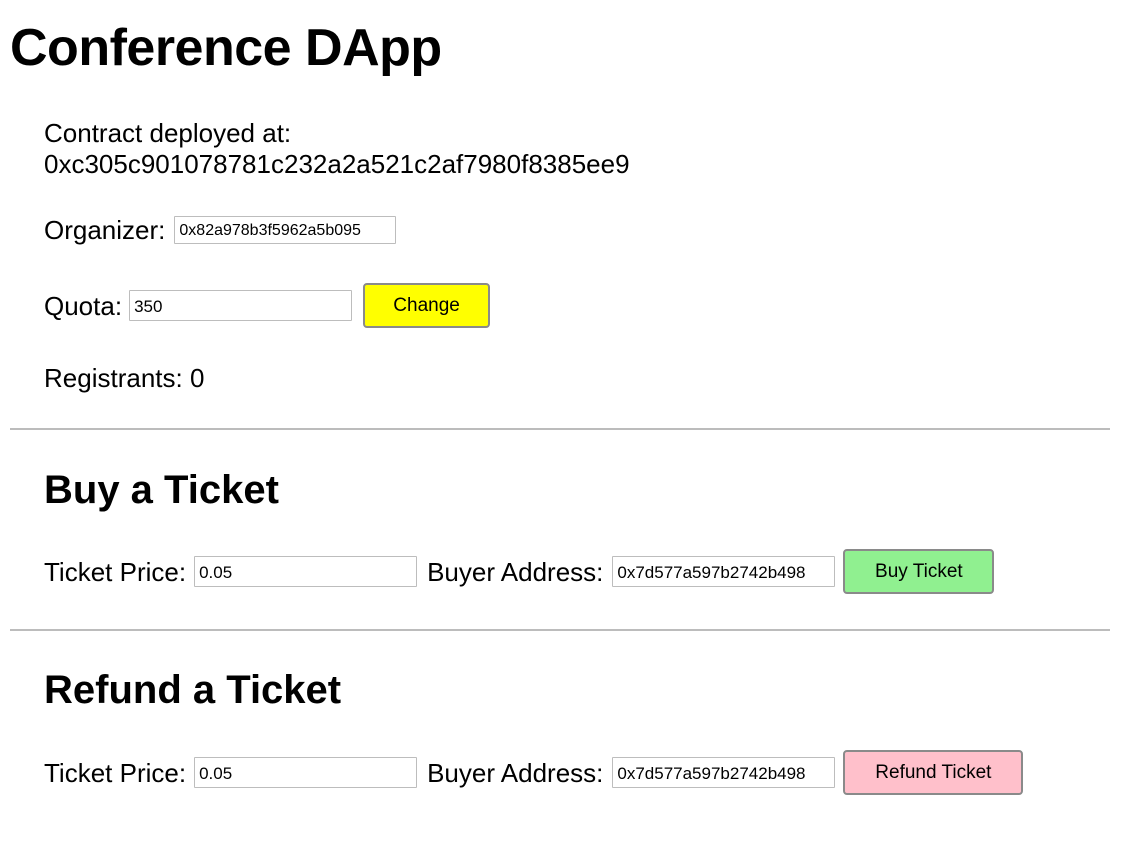 The image size is (1134, 844). What do you see at coordinates (724, 571) in the screenshot?
I see `buy-buyer-input` at bounding box center [724, 571].